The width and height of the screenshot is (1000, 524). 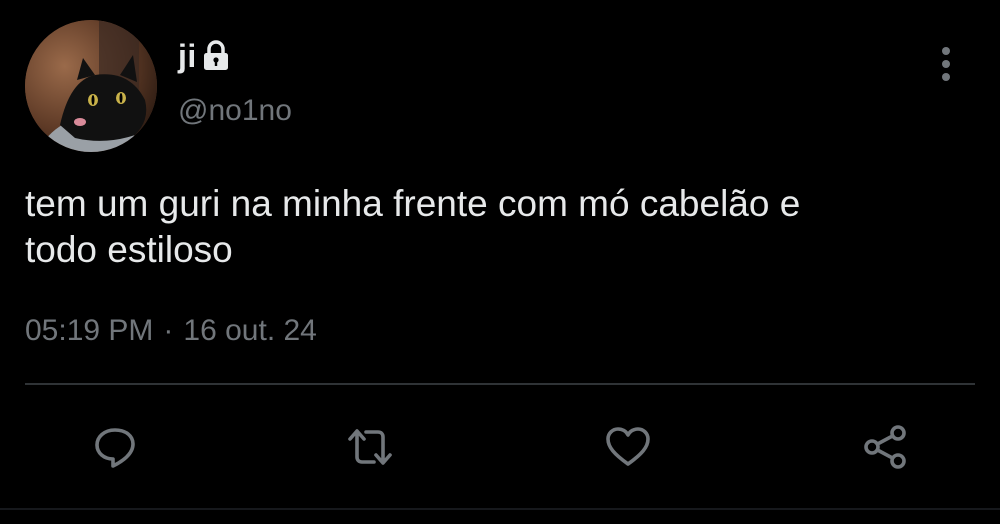 I want to click on avatar, so click(x=91, y=86).